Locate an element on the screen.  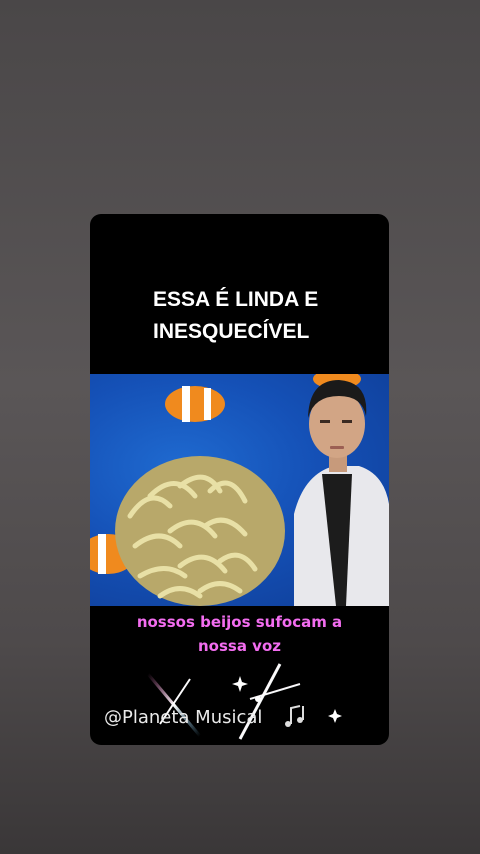
headline-line-1: ESSA É LINDA E is located at coordinates (236, 299).